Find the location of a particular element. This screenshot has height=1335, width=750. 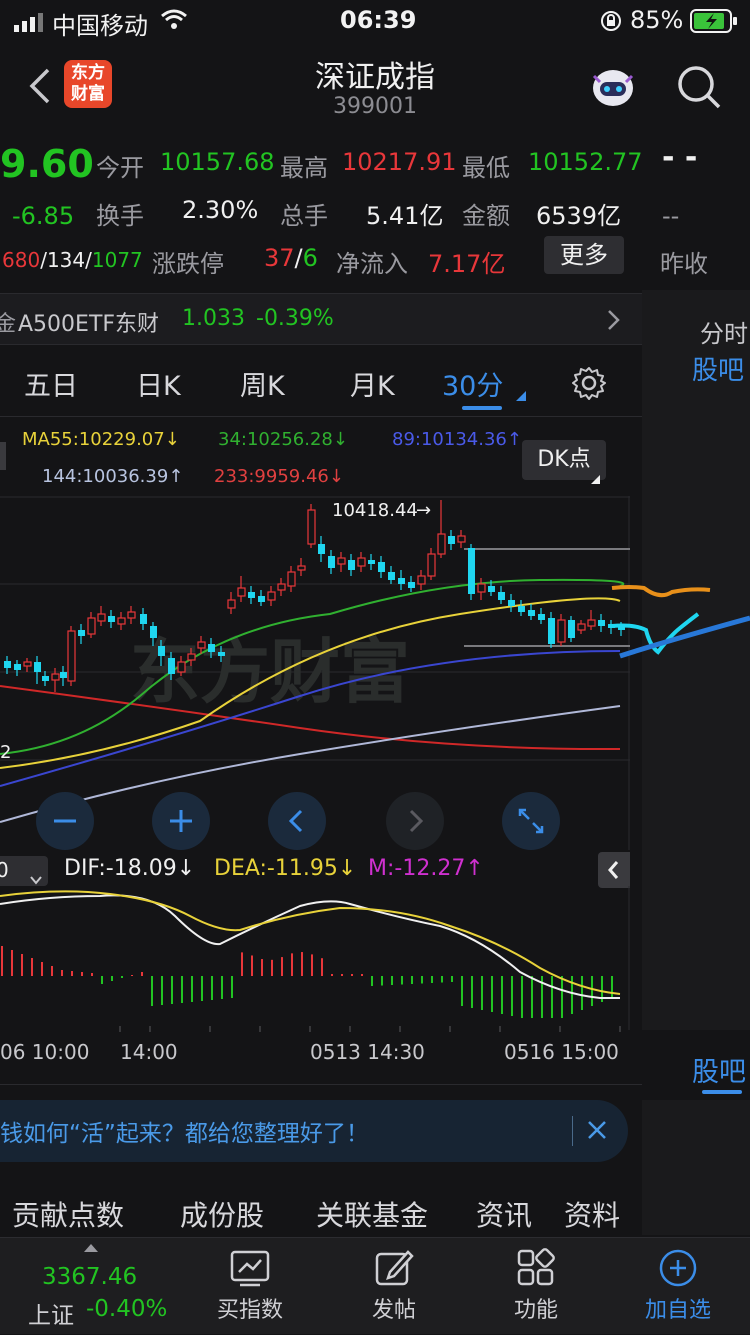

bottom-toolbar: 3367.46 上证 -0.40% 买指数 发帖 功能 加自选 is located at coordinates (375, 1285).